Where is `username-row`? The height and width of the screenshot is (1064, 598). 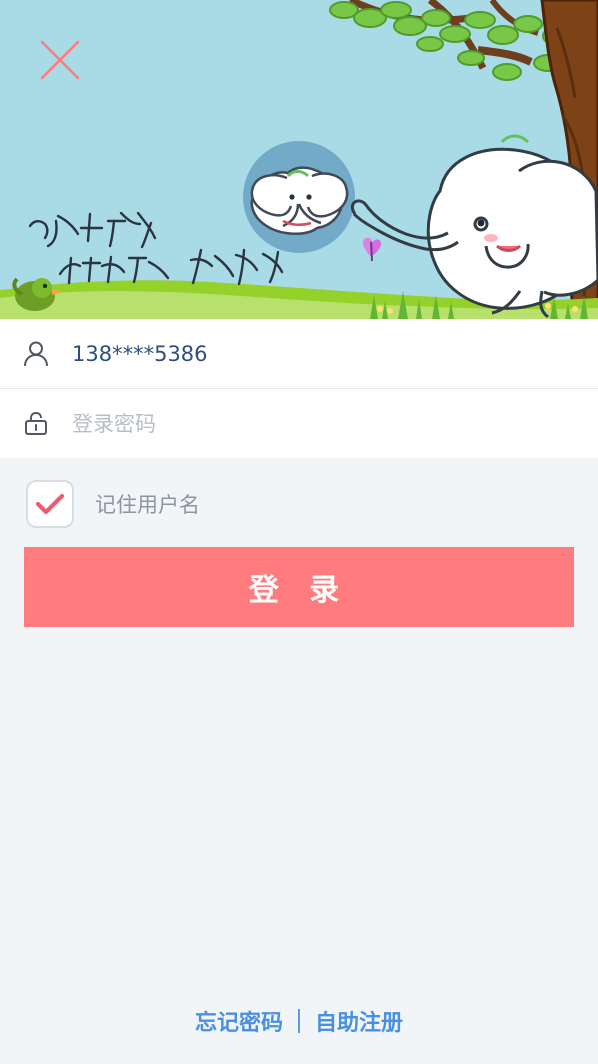 username-row is located at coordinates (299, 354).